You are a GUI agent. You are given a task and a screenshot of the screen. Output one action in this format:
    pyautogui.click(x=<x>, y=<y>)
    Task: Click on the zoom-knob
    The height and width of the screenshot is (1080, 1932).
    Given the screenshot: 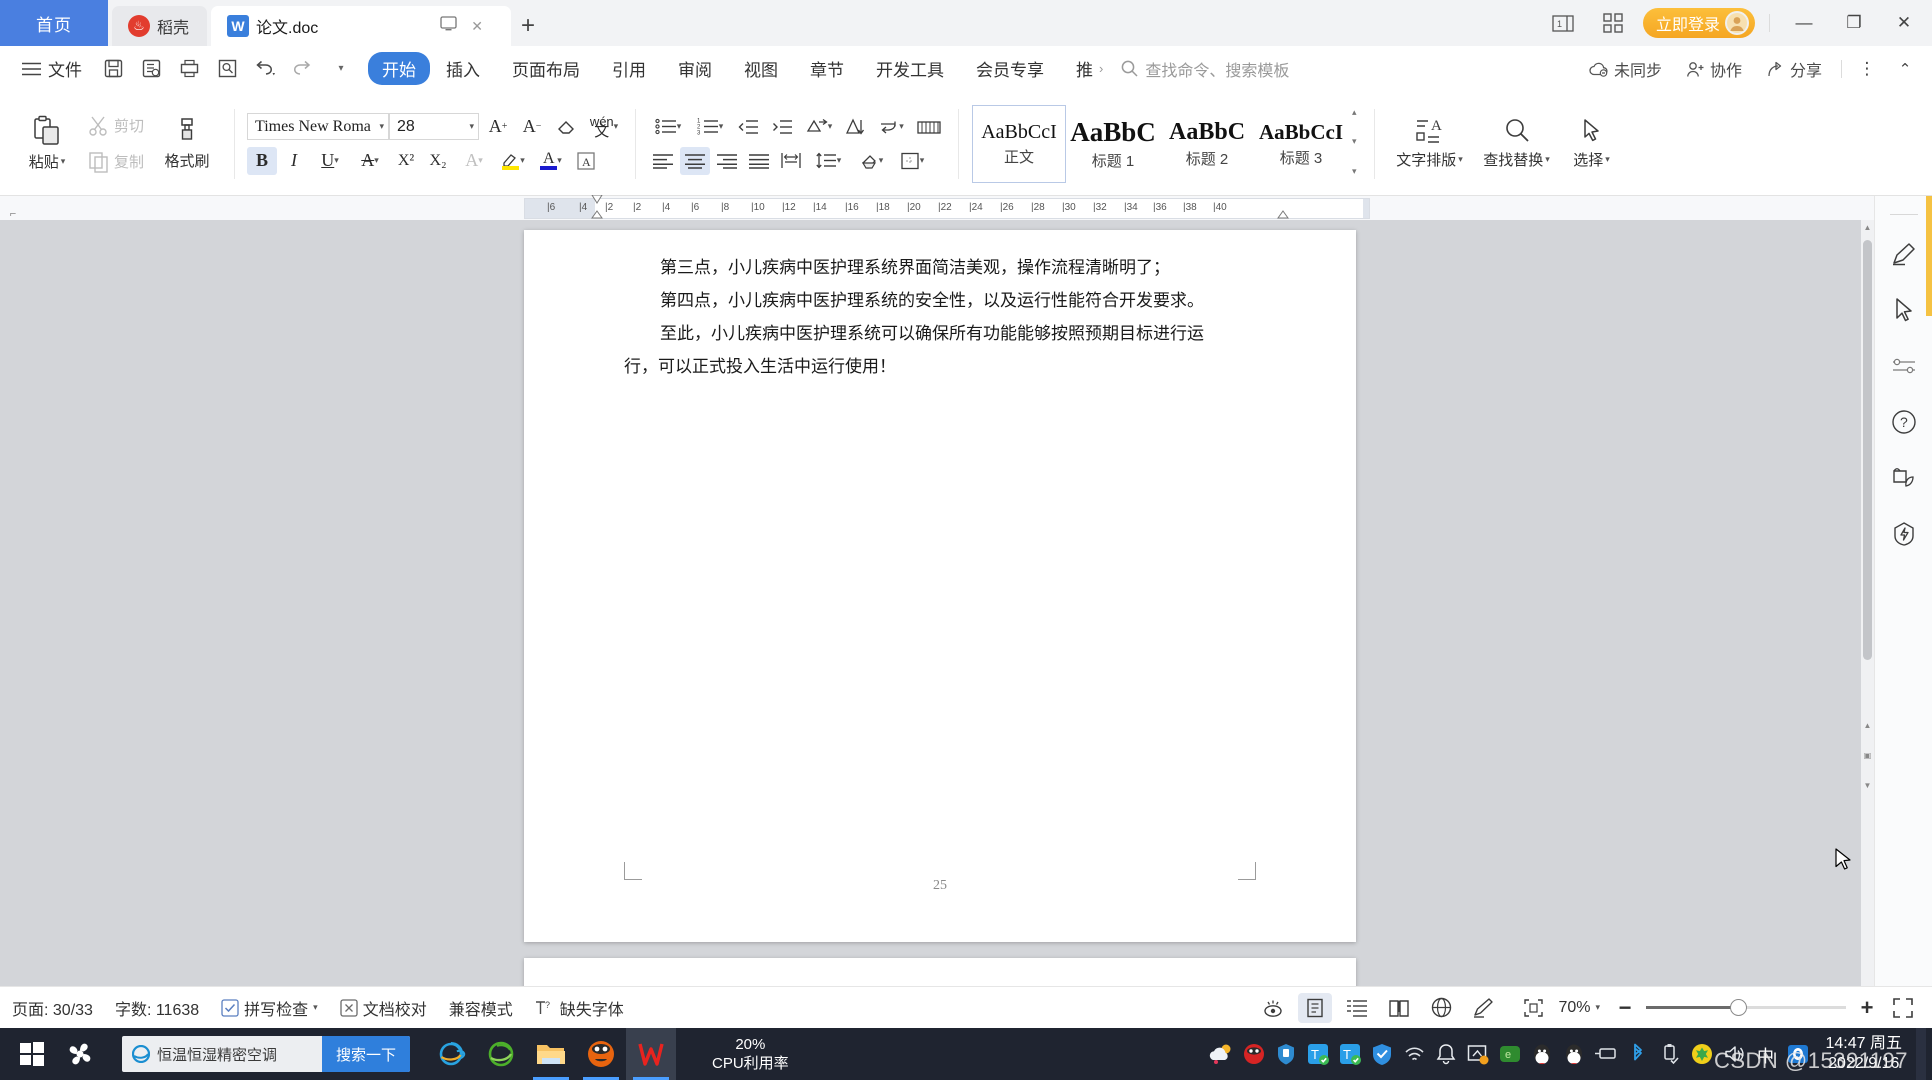 What is the action you would take?
    pyautogui.click(x=1738, y=1007)
    